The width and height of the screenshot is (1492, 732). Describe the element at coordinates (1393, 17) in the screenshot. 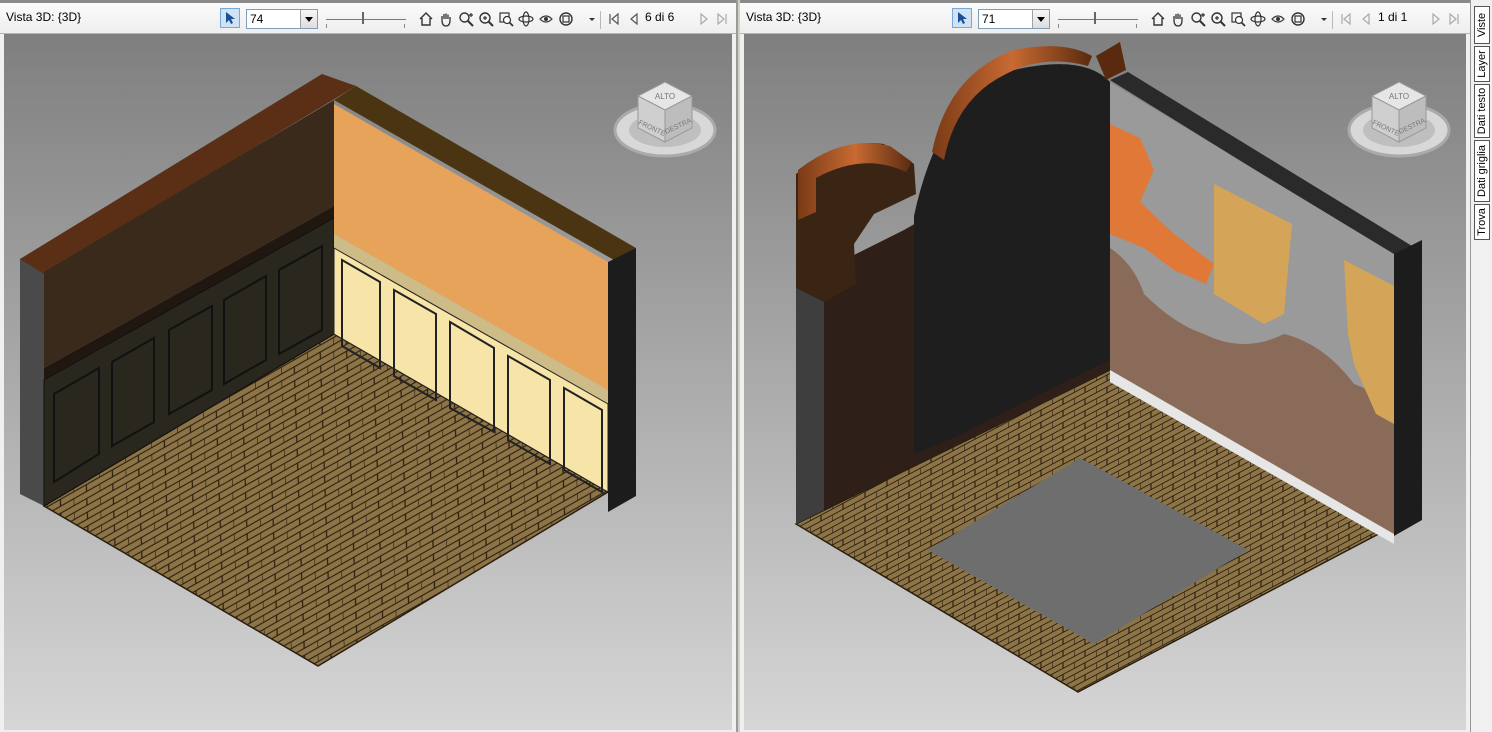

I see `page-indicator: 1 di 1` at that location.